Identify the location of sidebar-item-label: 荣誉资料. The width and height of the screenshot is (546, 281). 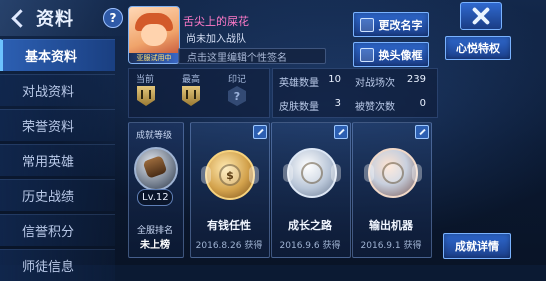
(48, 127).